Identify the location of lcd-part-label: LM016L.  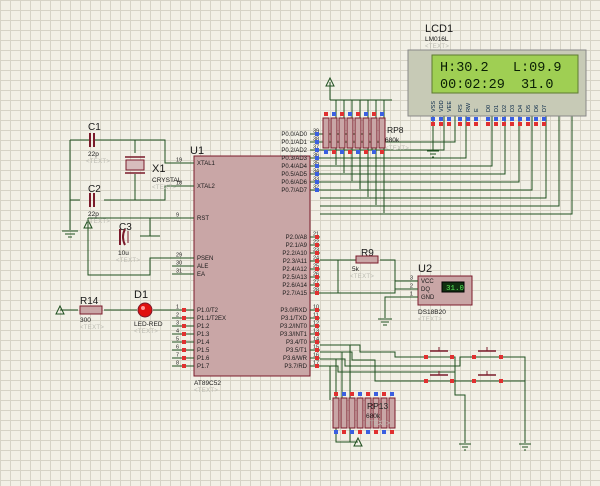
(437, 39).